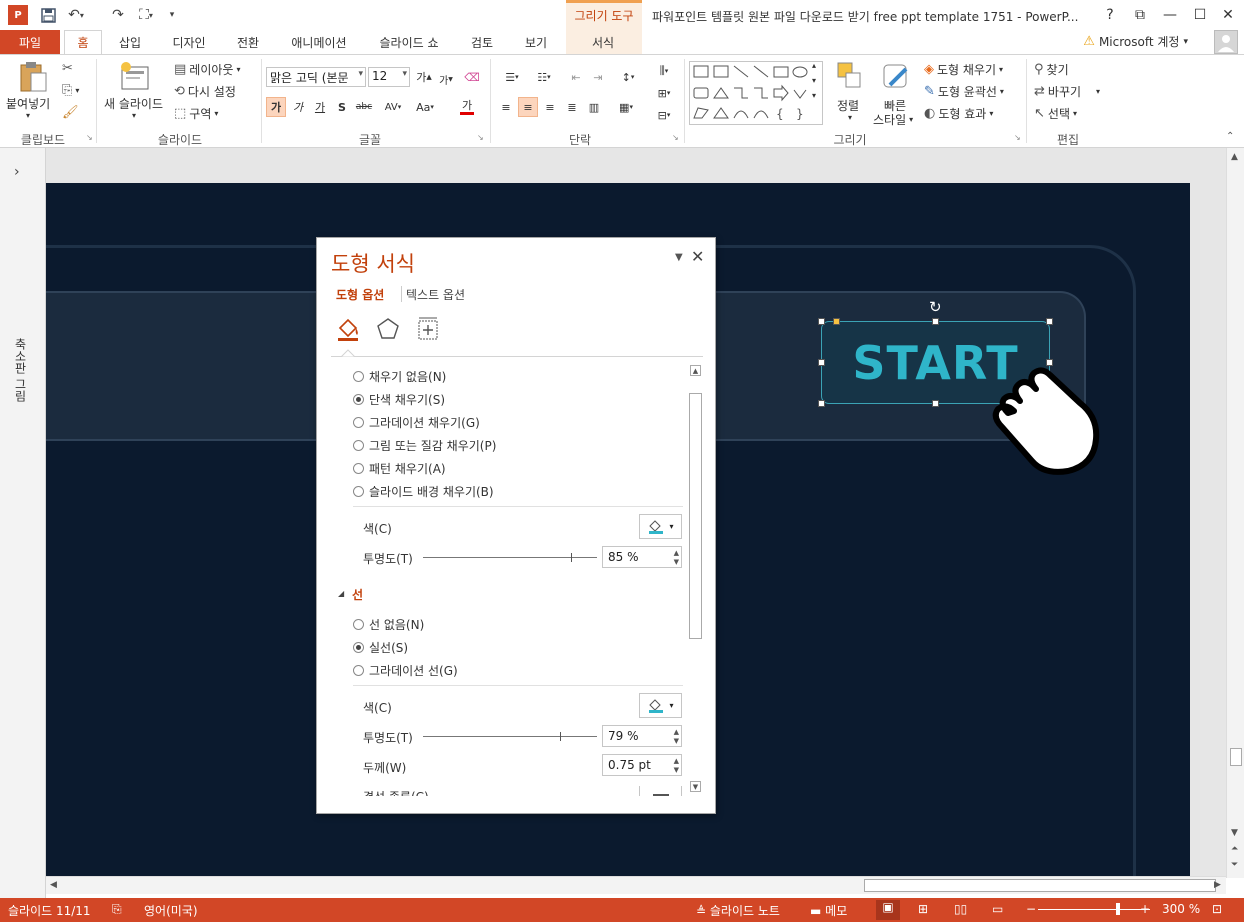 The width and height of the screenshot is (1244, 922). Describe the element at coordinates (70, 90) in the screenshot. I see `copy-icon: ⎘ ▾` at that location.